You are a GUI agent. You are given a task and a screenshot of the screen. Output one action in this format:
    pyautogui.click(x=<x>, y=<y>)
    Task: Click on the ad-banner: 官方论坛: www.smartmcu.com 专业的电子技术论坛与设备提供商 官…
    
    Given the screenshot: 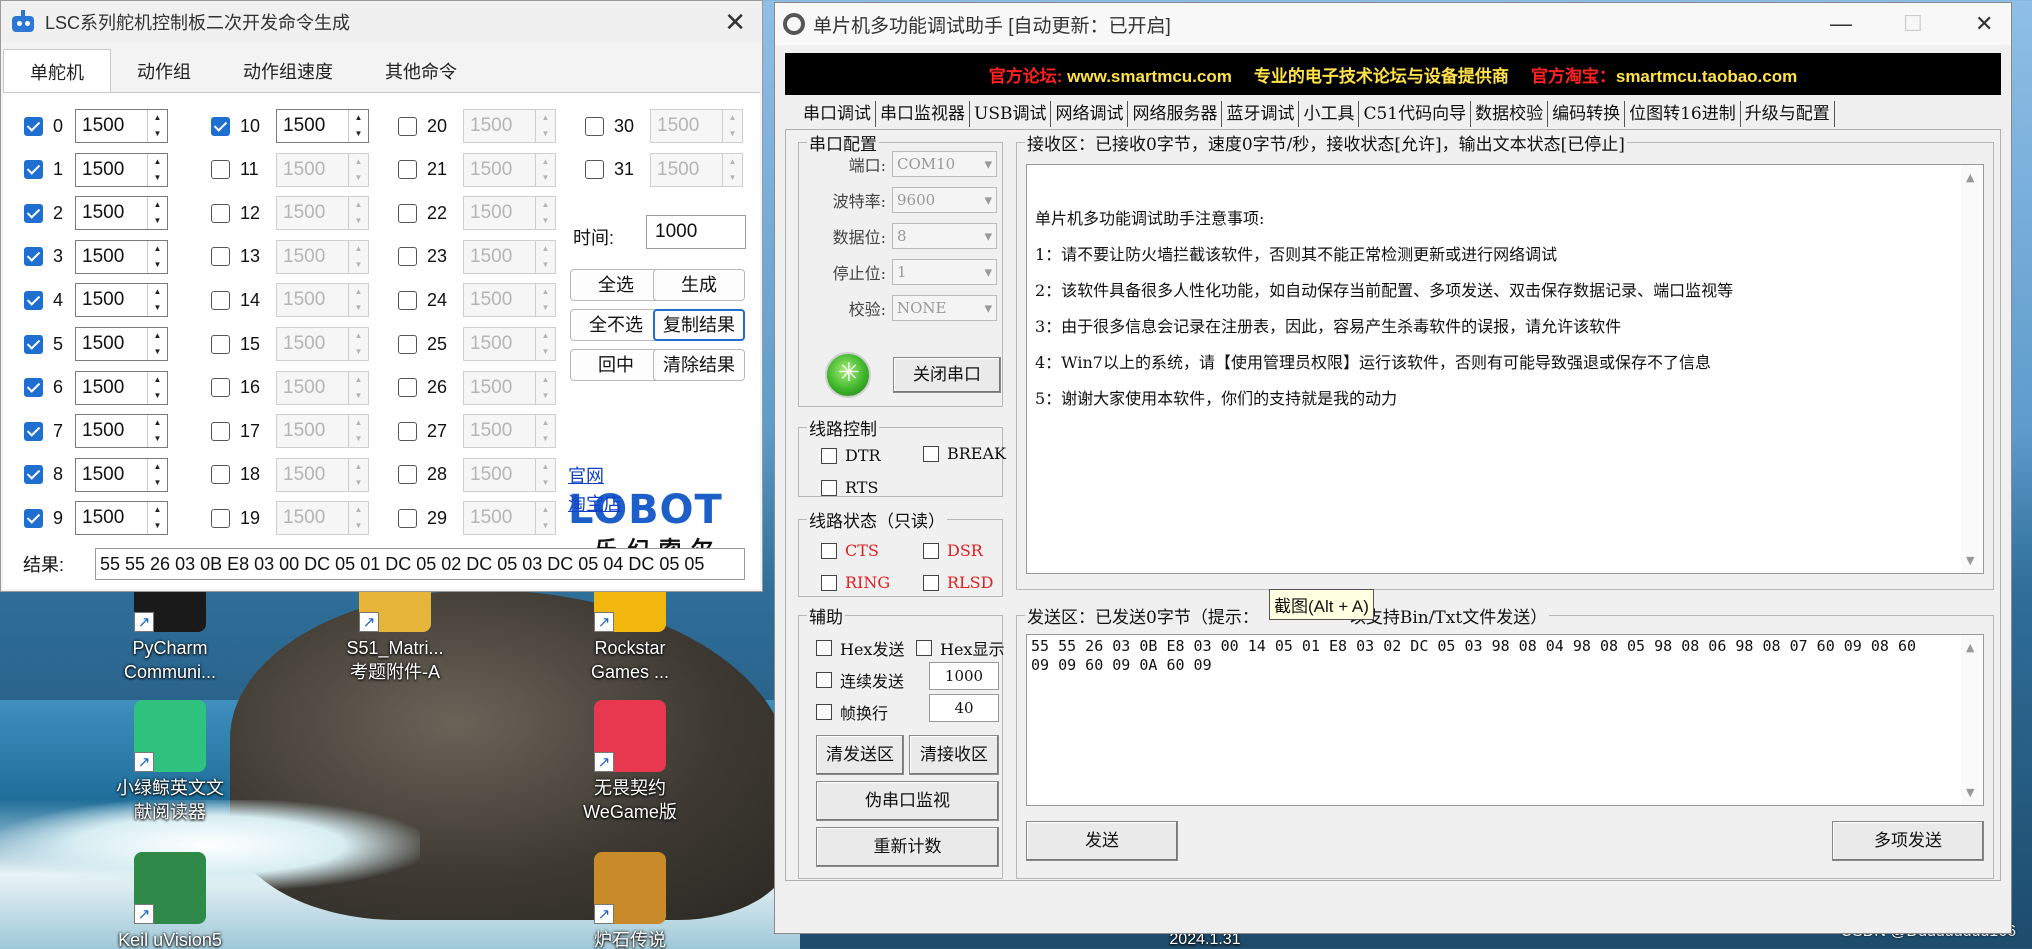 What is the action you would take?
    pyautogui.click(x=1393, y=74)
    